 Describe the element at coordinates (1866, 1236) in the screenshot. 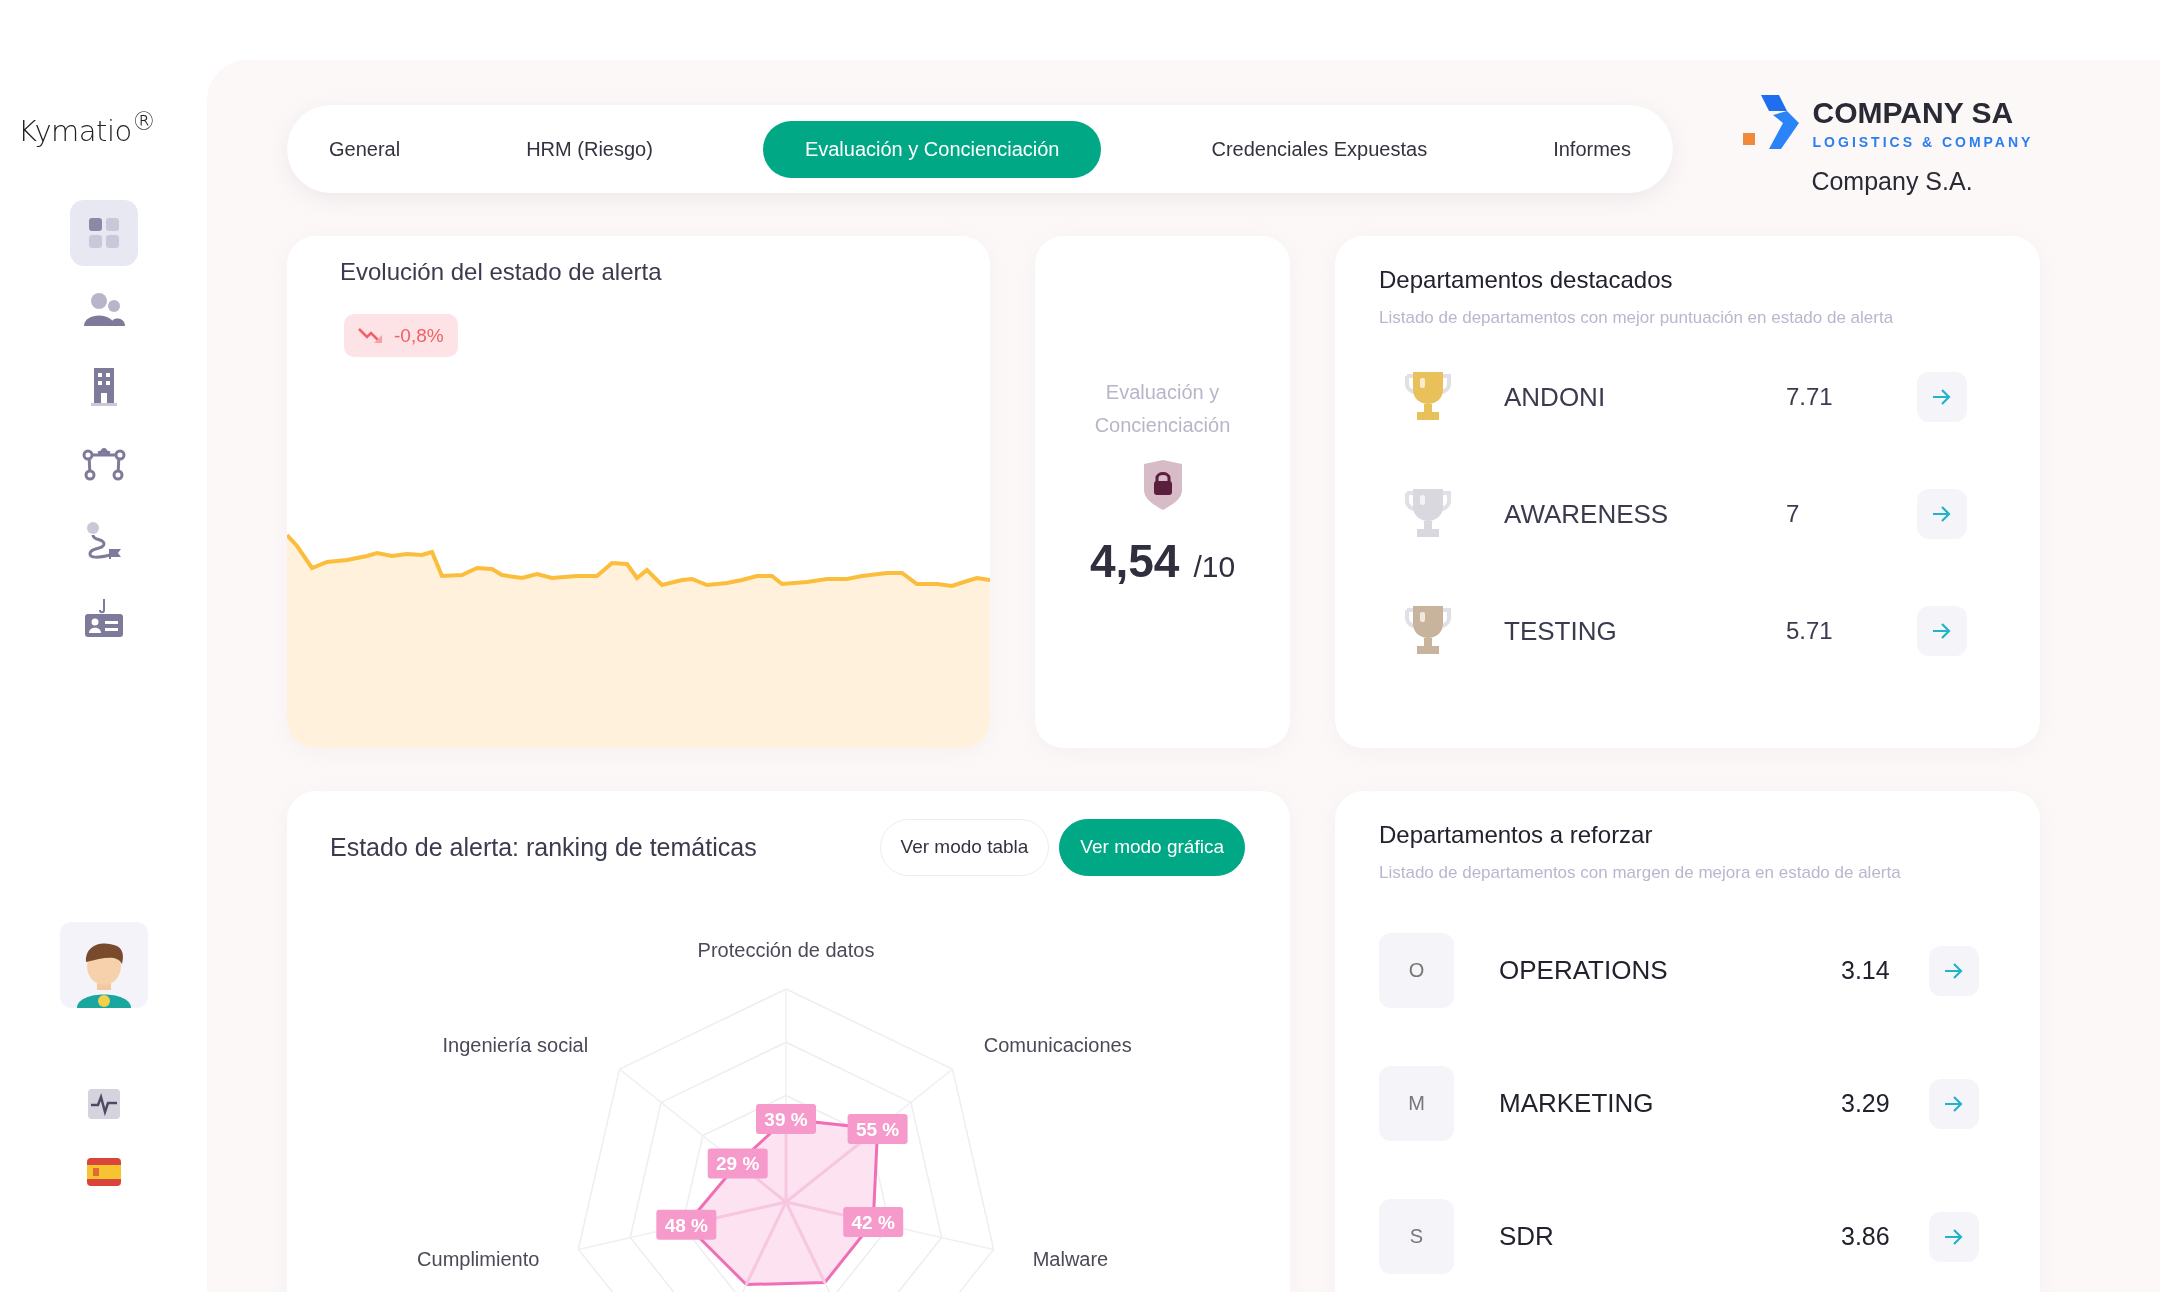

I see `department-score: 3.86` at that location.